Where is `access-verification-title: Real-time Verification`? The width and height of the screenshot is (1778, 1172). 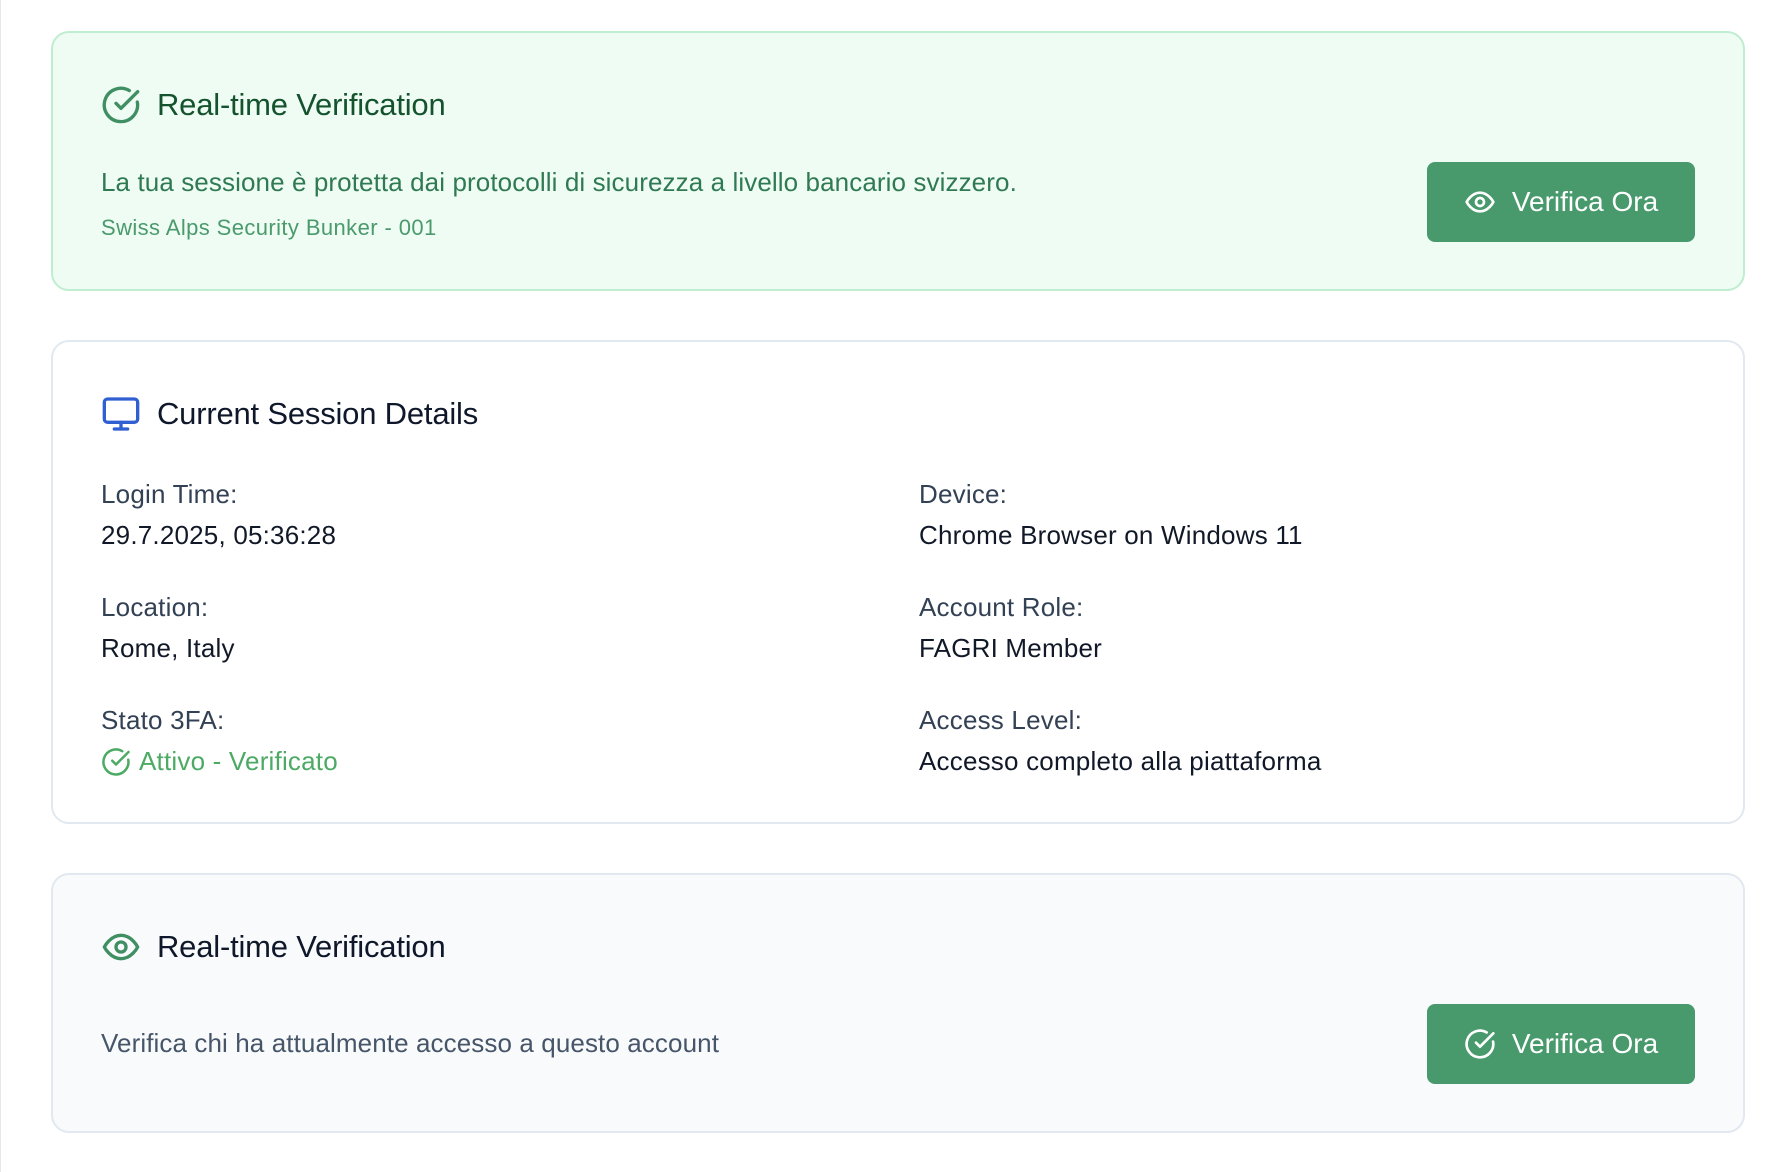 access-verification-title: Real-time Verification is located at coordinates (301, 946).